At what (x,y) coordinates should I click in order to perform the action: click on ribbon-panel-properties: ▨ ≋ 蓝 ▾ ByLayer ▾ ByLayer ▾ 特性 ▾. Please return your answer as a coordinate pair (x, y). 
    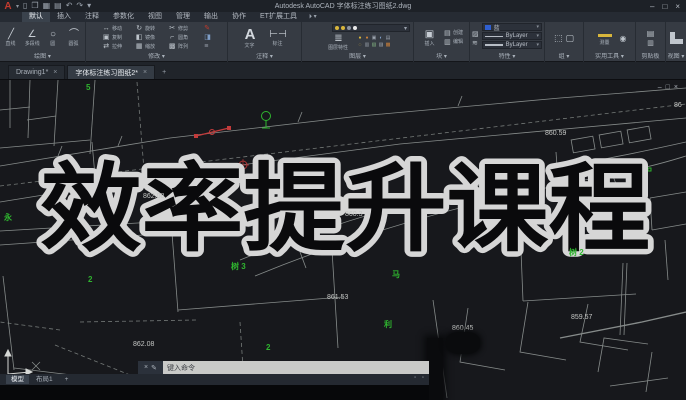
    Looking at the image, I should click on (507, 42).